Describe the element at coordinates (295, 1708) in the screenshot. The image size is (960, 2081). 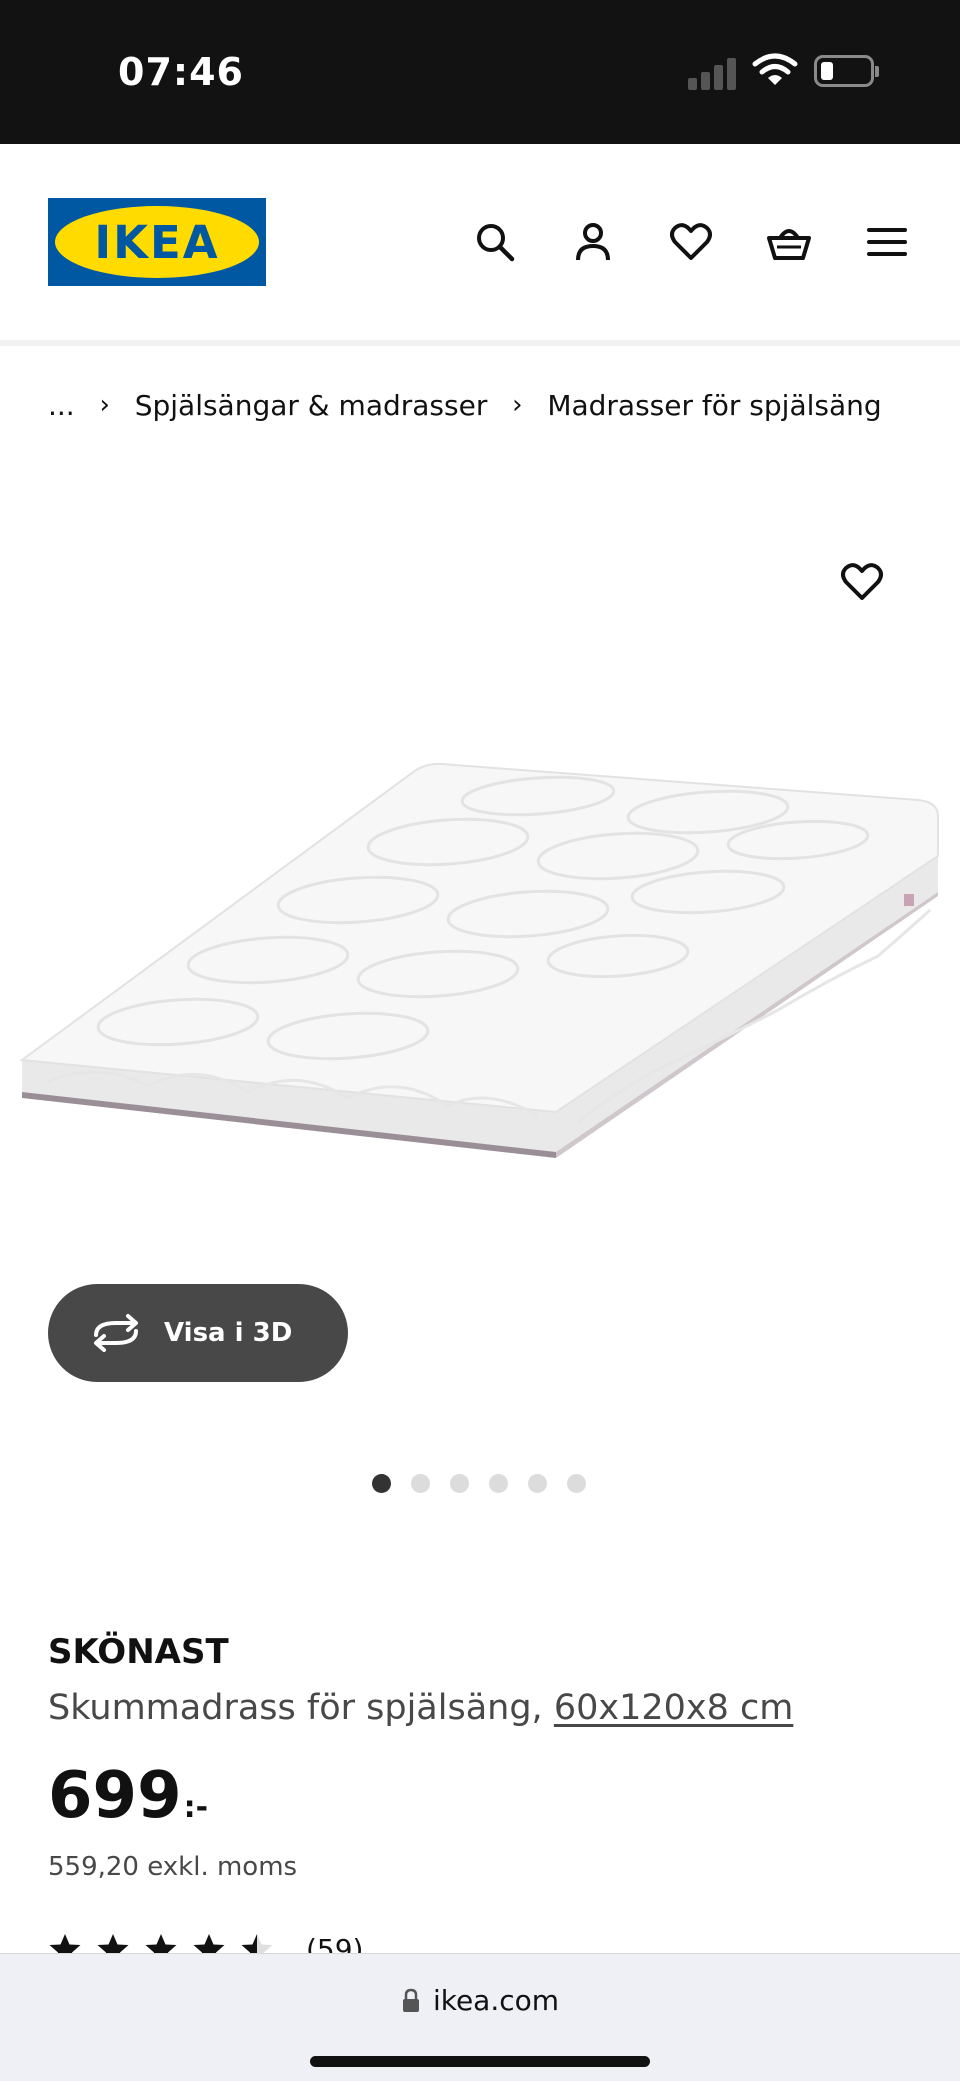
I see `product-type: Skummadrass för spjälsäng,` at that location.